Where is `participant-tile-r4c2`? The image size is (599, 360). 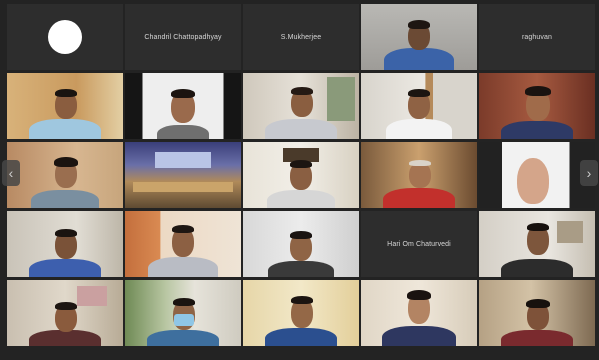
participant-tile-r4c2 is located at coordinates (183, 244).